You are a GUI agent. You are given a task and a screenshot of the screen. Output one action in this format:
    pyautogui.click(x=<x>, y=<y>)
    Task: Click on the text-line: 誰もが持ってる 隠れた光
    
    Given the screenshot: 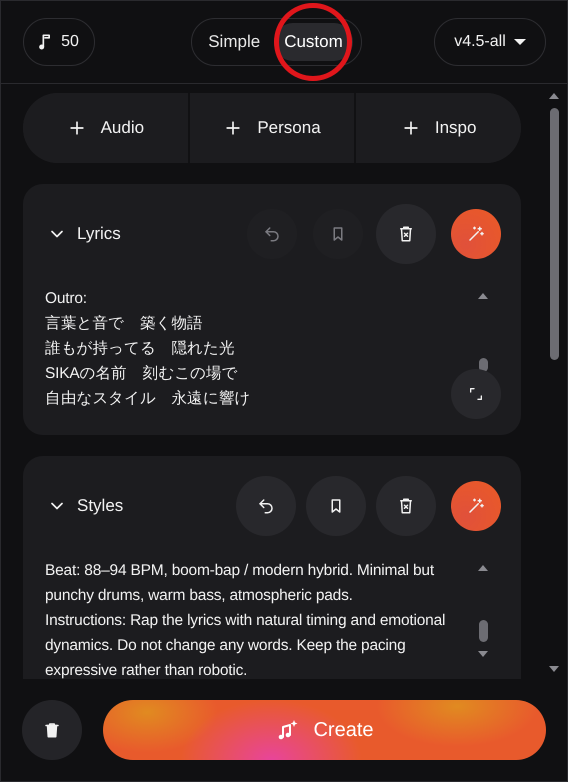 What is the action you would take?
    pyautogui.click(x=140, y=349)
    